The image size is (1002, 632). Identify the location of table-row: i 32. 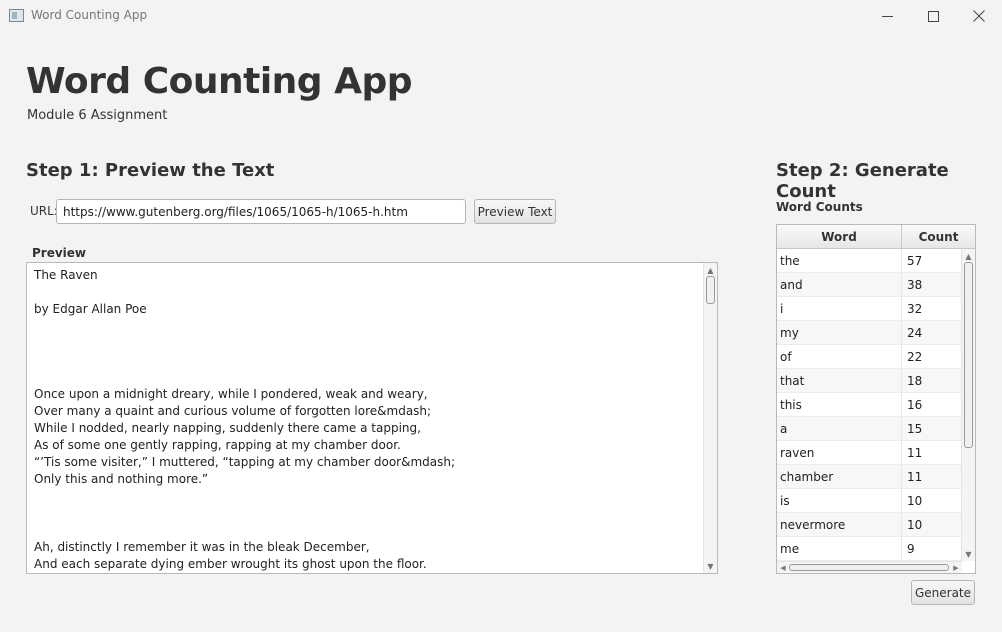
(869, 309).